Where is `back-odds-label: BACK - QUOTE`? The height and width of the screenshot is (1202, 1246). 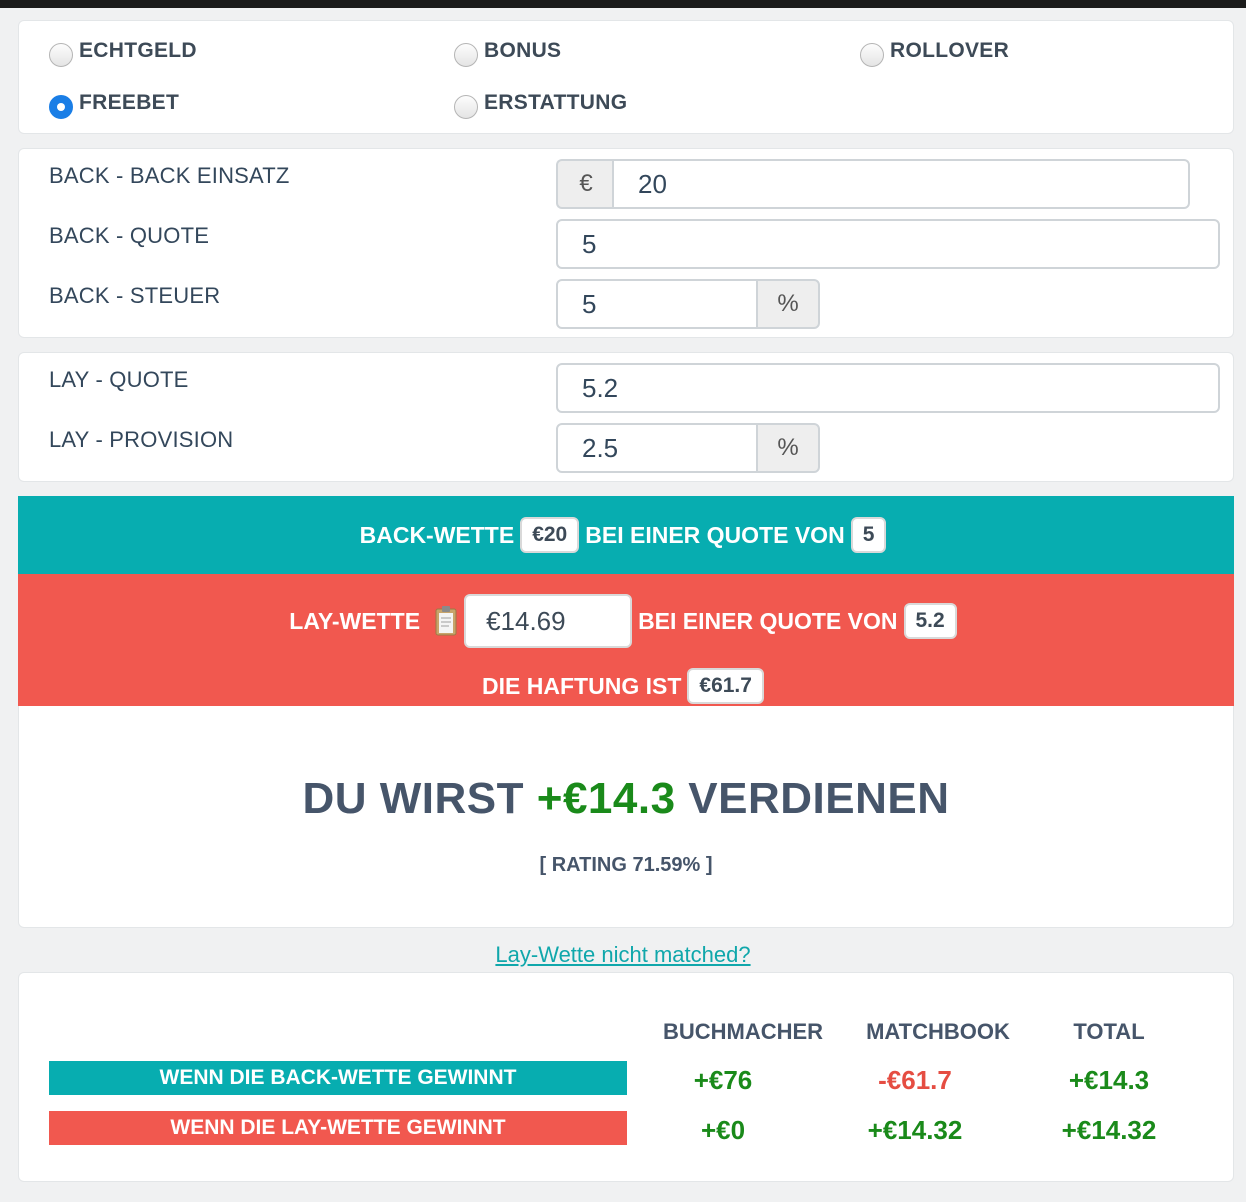 back-odds-label: BACK - QUOTE is located at coordinates (129, 235).